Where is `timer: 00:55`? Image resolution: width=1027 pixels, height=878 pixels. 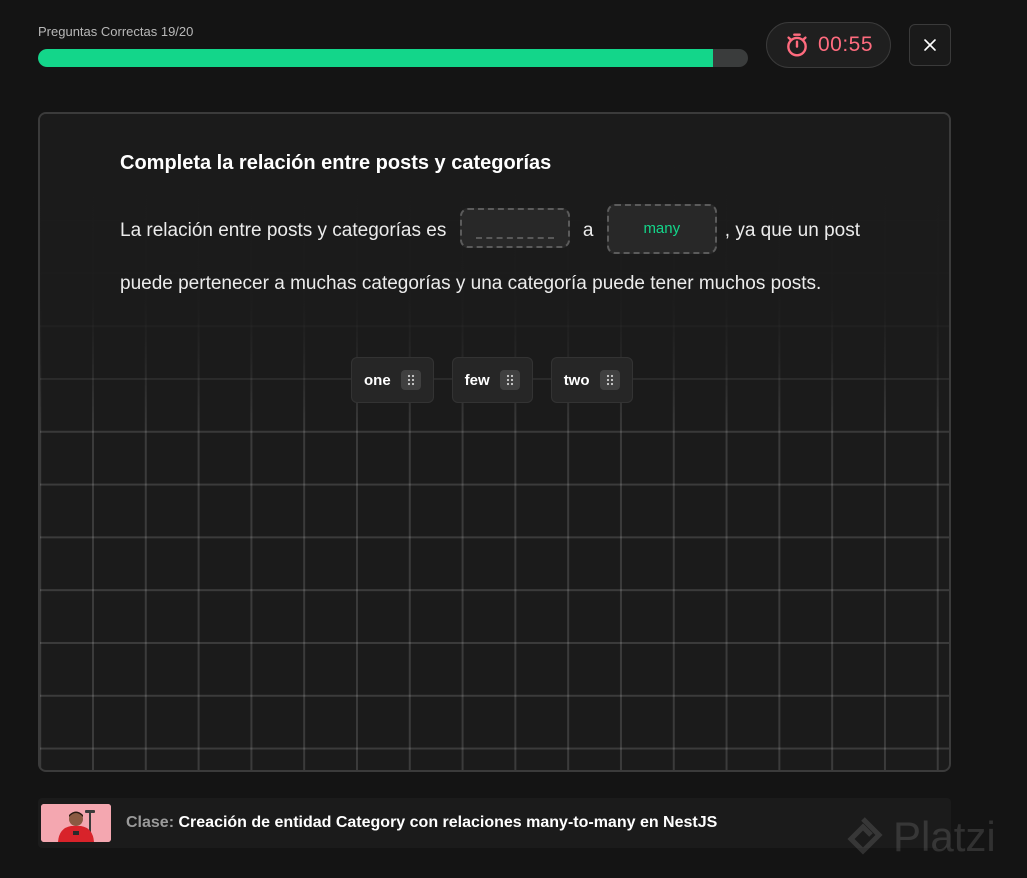
timer: 00:55 is located at coordinates (828, 45).